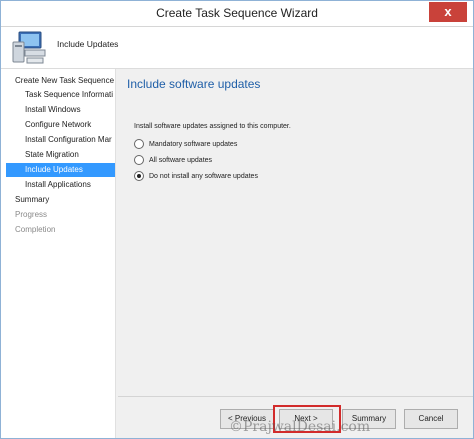  I want to click on window-title: Create Task Sequence Wizard, so click(237, 13).